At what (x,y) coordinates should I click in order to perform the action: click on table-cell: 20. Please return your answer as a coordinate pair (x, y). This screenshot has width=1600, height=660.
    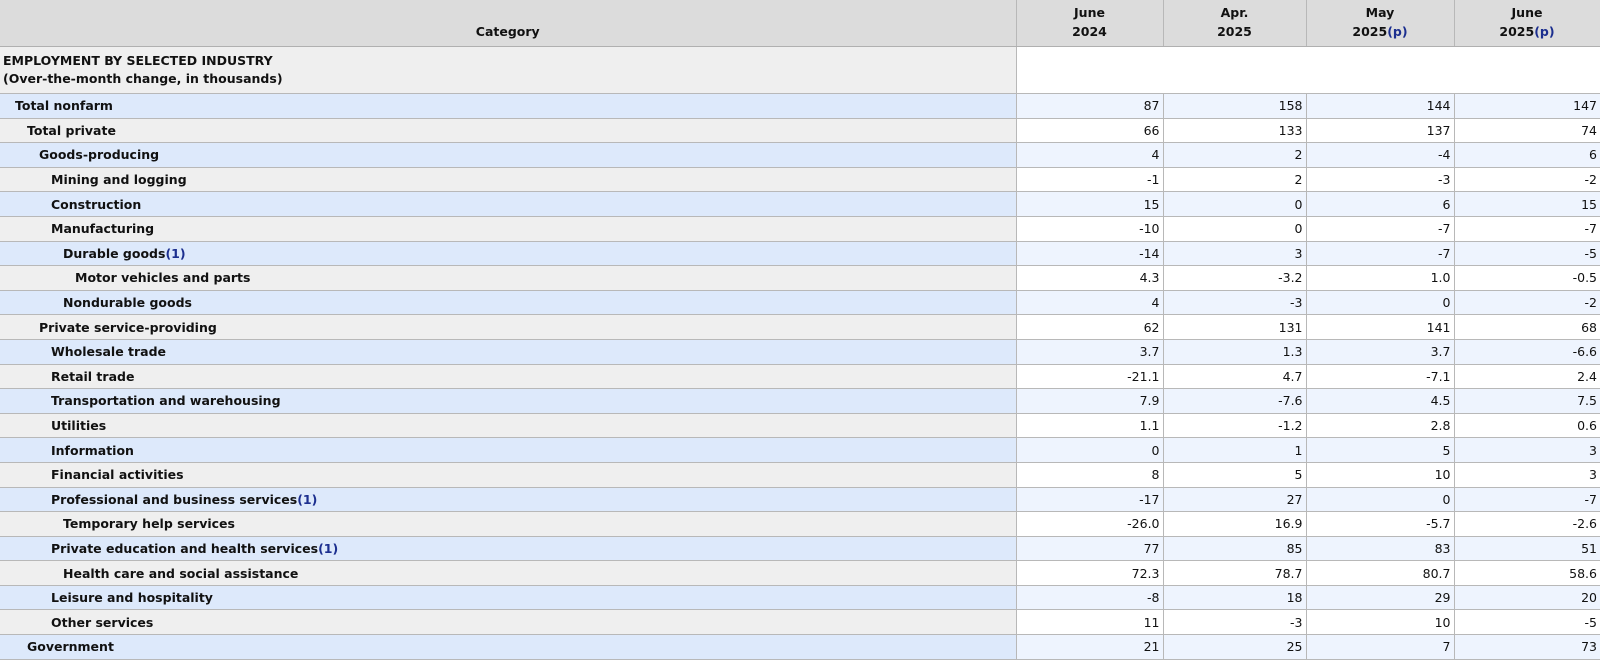
    Looking at the image, I should click on (1527, 598).